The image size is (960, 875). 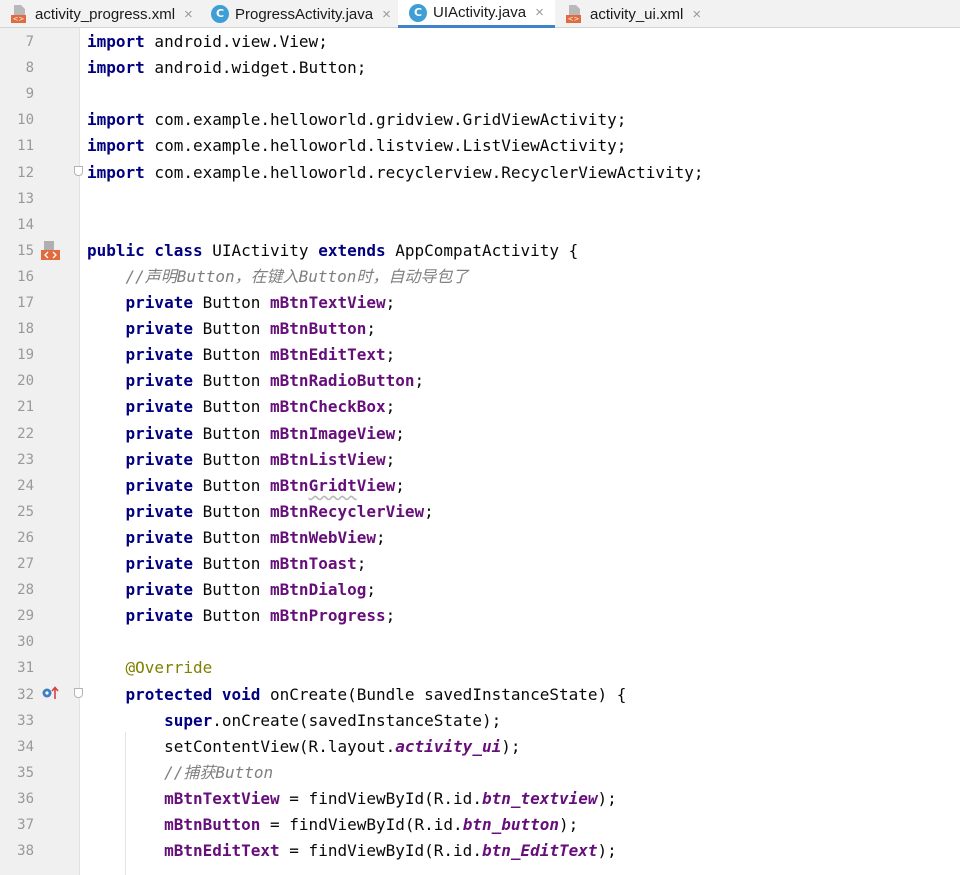 What do you see at coordinates (105, 14) in the screenshot?
I see `tab-label: activity_progress.xml` at bounding box center [105, 14].